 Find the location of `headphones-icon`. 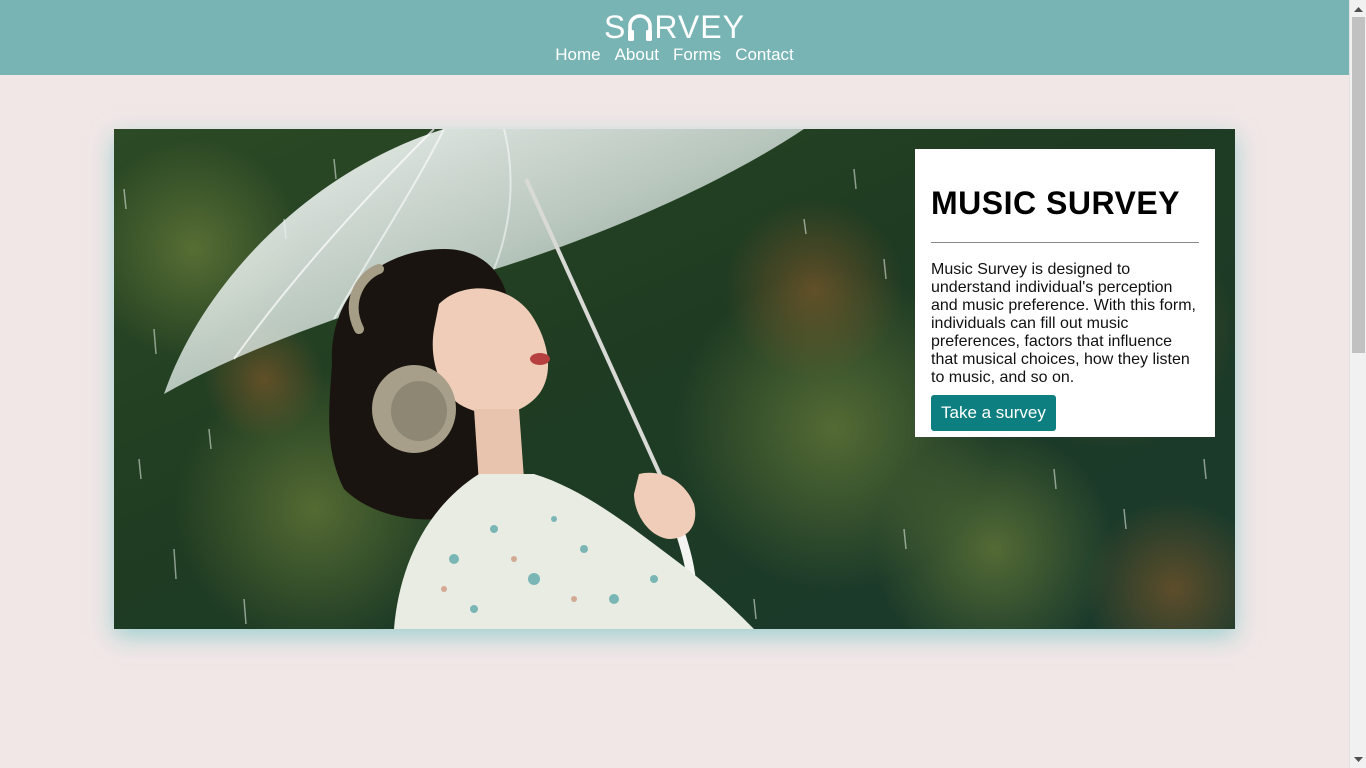

headphones-icon is located at coordinates (640, 27).